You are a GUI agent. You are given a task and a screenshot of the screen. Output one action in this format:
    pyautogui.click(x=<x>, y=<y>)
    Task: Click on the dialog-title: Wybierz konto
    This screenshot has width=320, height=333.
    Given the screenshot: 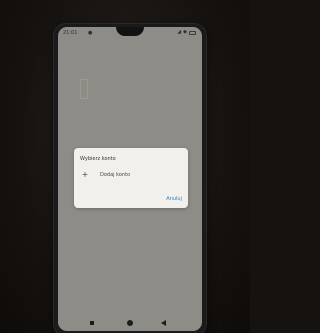 What is the action you would take?
    pyautogui.click(x=98, y=159)
    